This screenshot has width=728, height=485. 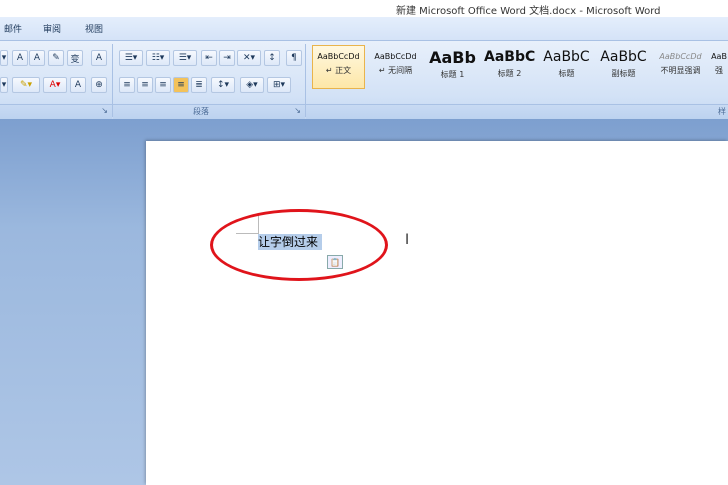 I want to click on font-color-icon: A▾, so click(x=55, y=85).